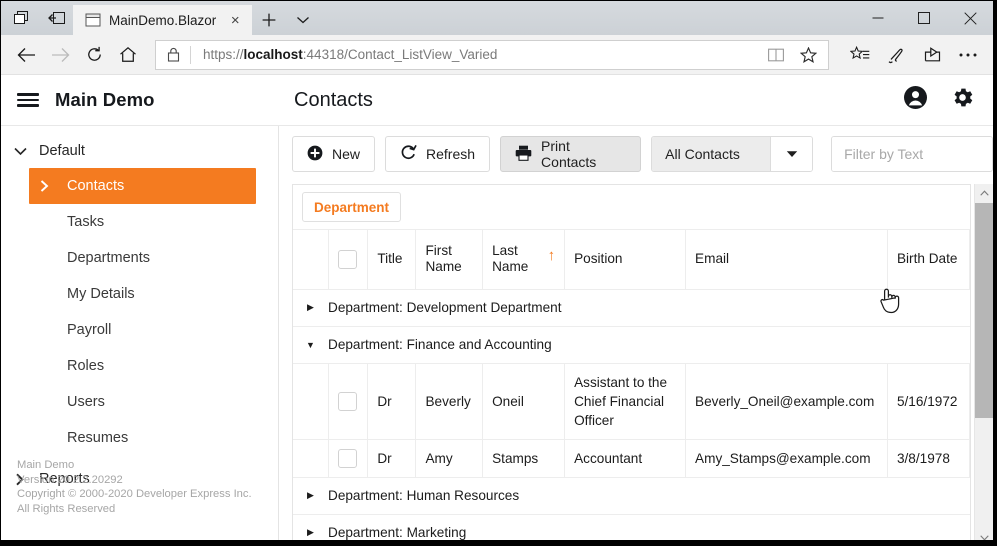  Describe the element at coordinates (70, 479) in the screenshot. I see `footer-version: Version 20.2.2.20292` at that location.